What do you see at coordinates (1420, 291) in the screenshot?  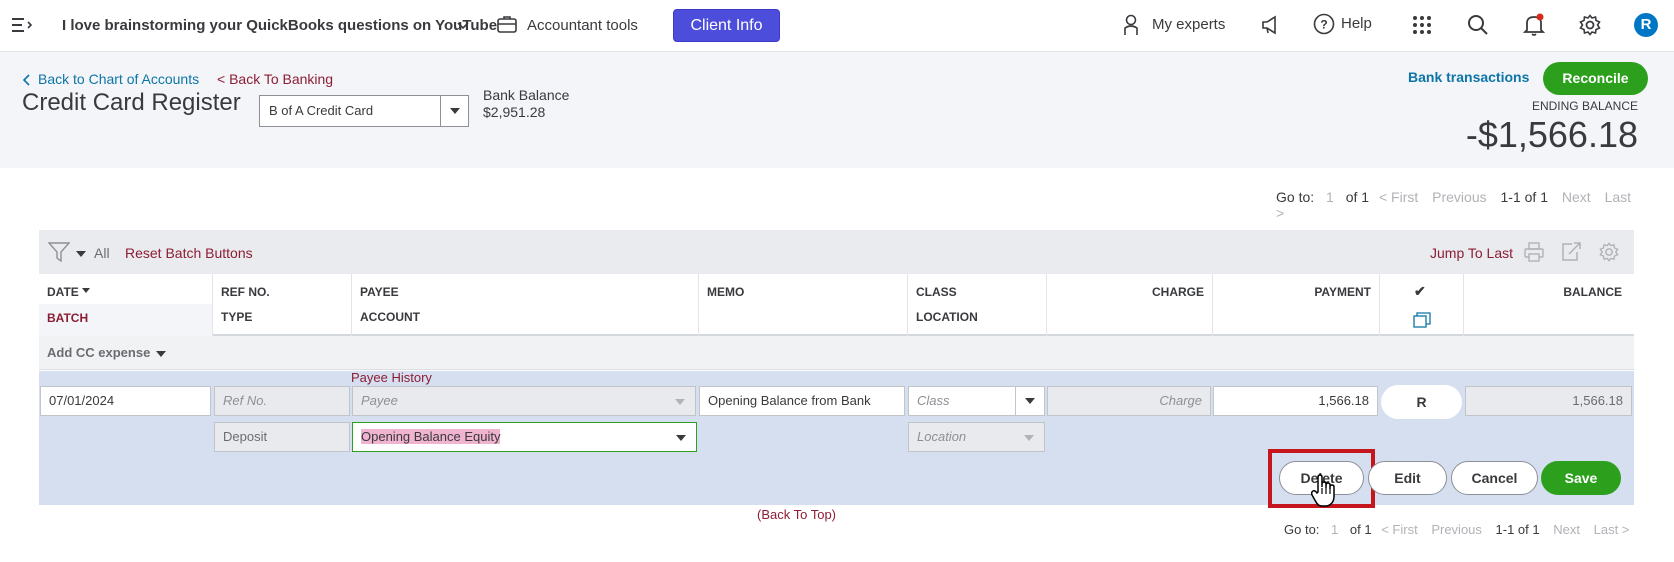 I see `col-reconcile-check: ✔` at bounding box center [1420, 291].